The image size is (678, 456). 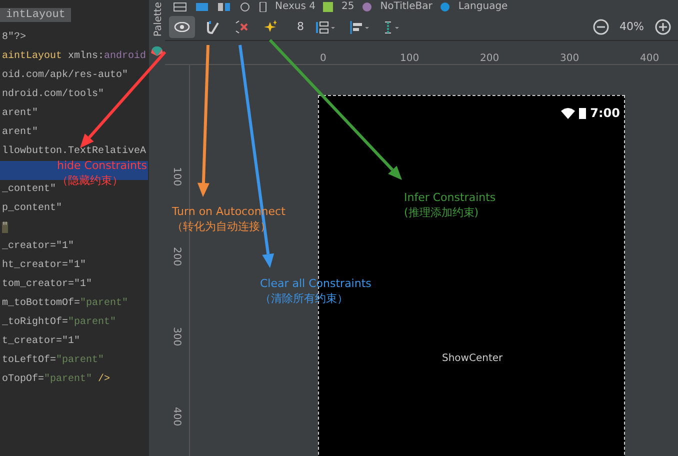 What do you see at coordinates (347, 7) in the screenshot?
I see `api-level-selector: 25` at bounding box center [347, 7].